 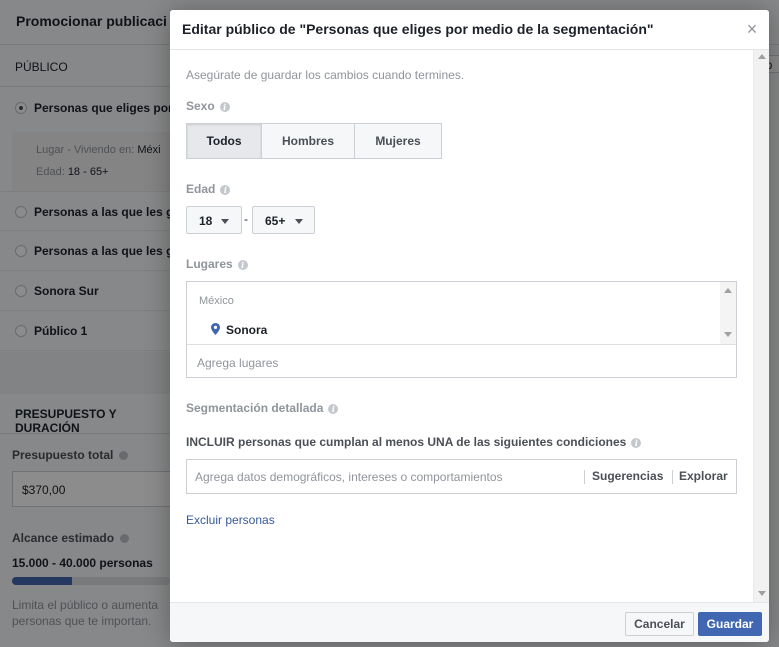 I want to click on sex-label: Sexo i, so click(x=208, y=106).